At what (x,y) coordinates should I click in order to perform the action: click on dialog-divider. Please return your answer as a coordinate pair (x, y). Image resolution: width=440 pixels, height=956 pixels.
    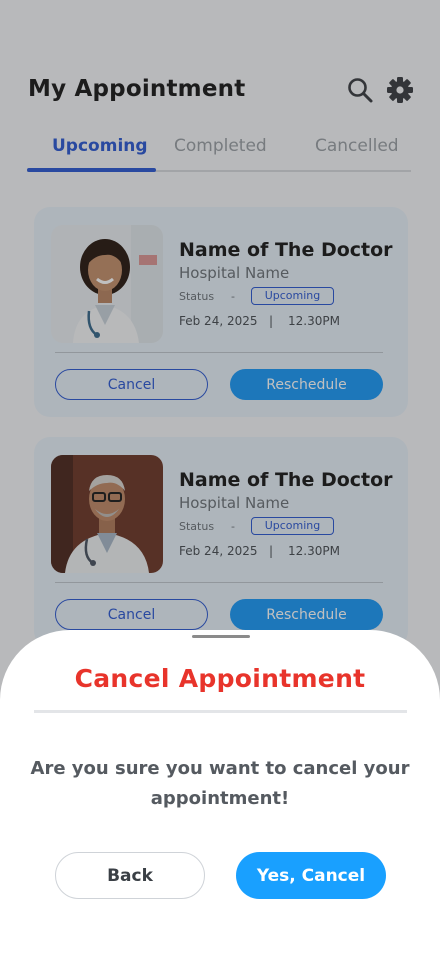
    Looking at the image, I should click on (220, 711).